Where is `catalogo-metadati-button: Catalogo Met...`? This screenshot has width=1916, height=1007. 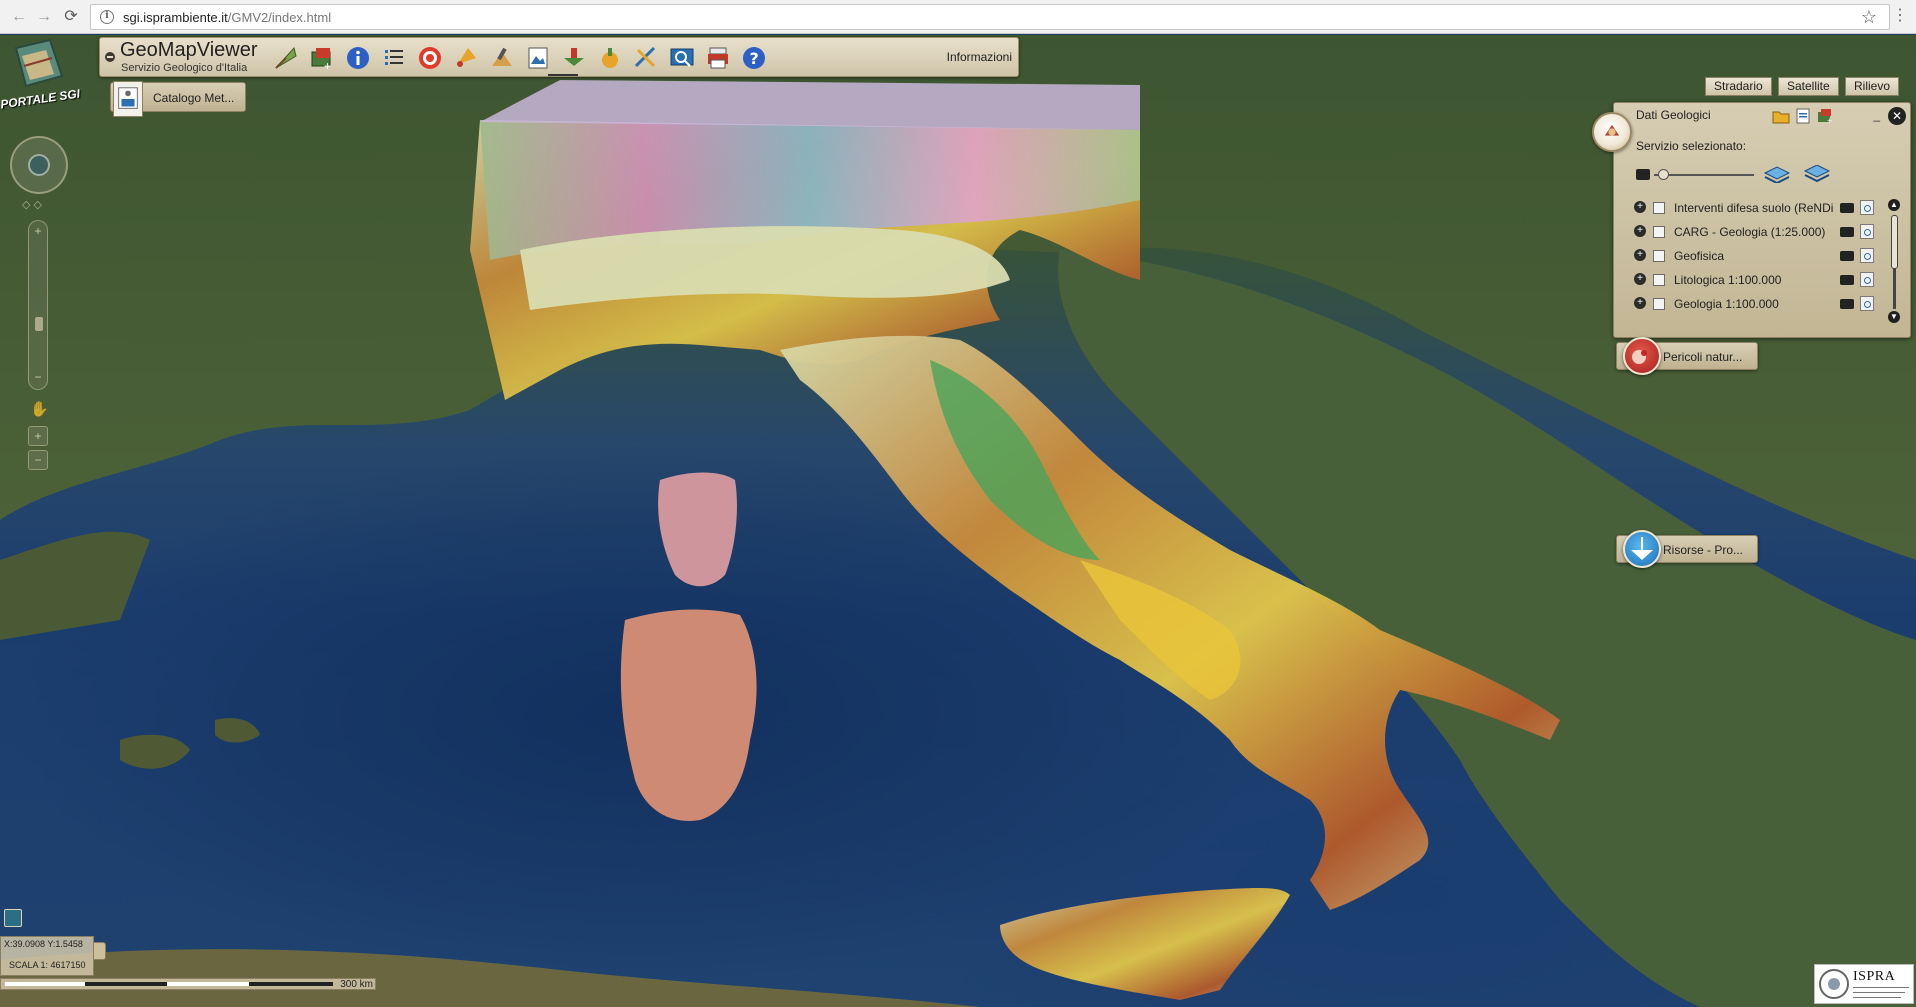 catalogo-metadati-button: Catalogo Met... is located at coordinates (178, 99).